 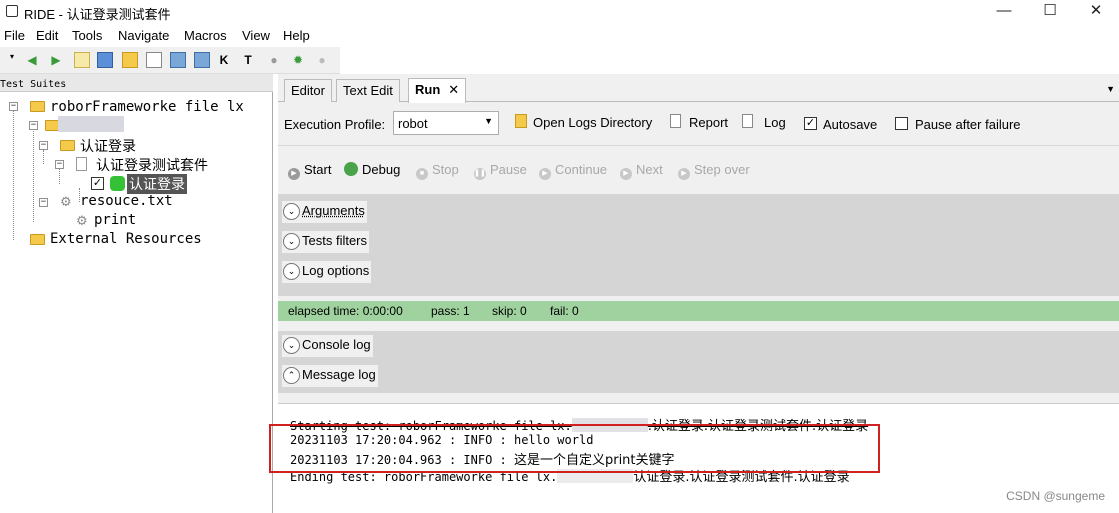 What do you see at coordinates (422, 174) in the screenshot?
I see `stop-icon: ■` at bounding box center [422, 174].